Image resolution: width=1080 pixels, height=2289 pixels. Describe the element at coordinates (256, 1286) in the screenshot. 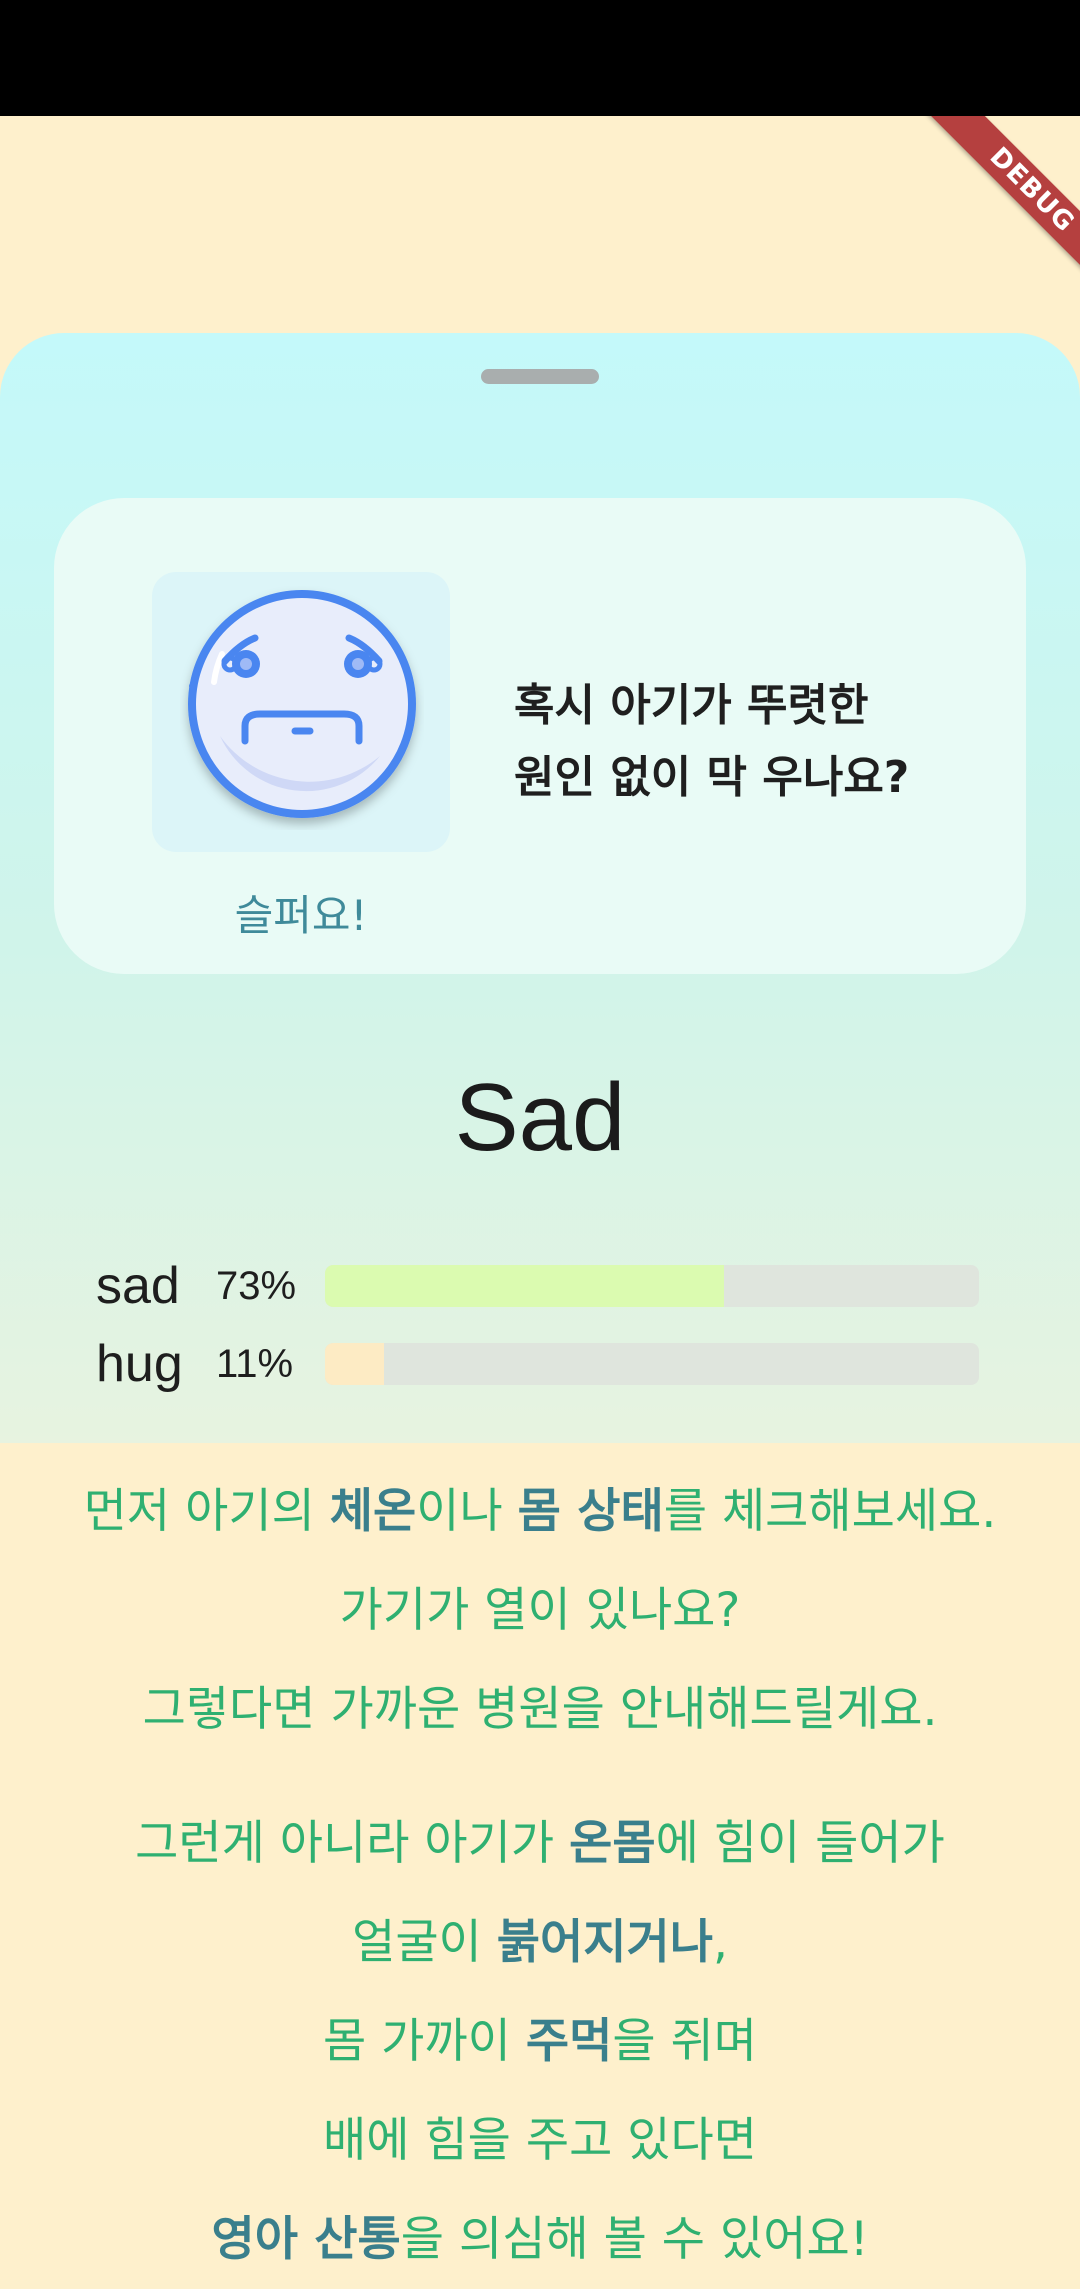

I see `bar-percent: 73%` at that location.